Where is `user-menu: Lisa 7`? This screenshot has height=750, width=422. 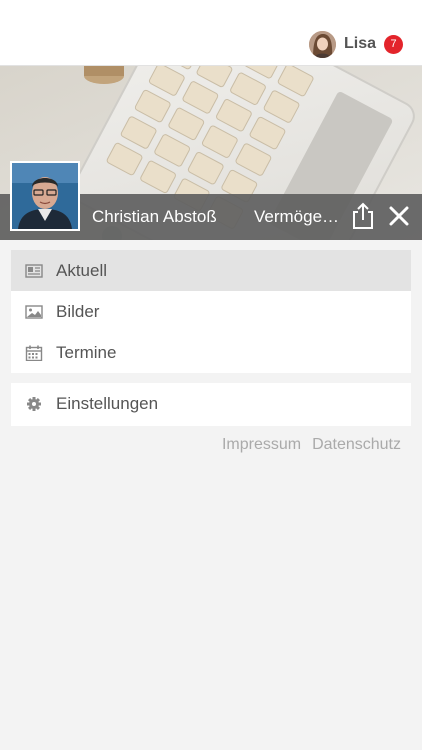
user-menu: Lisa 7 is located at coordinates (355, 44).